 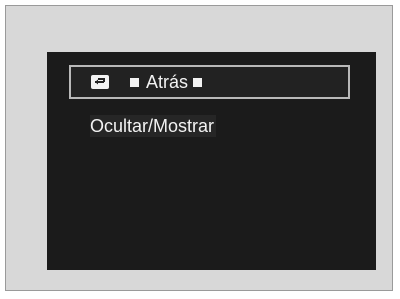 I want to click on back-menu-item: Atrás, so click(x=209, y=82).